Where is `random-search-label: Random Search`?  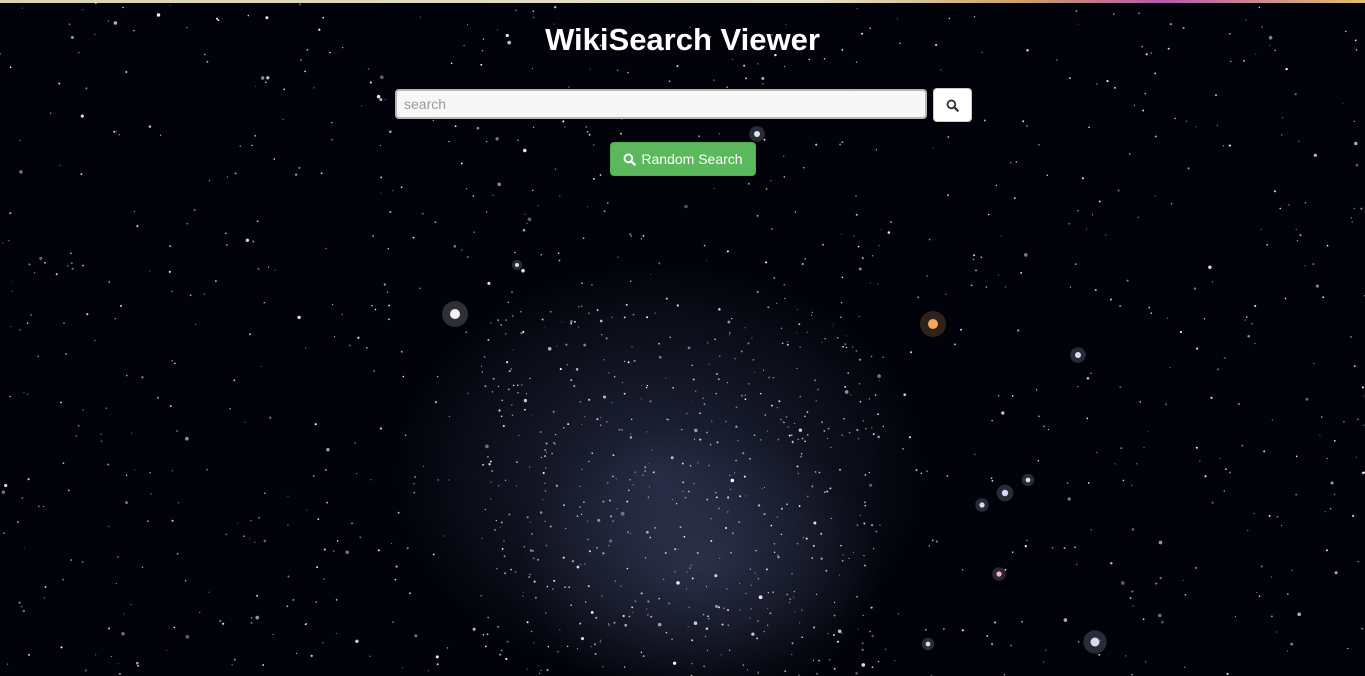 random-search-label: Random Search is located at coordinates (692, 159).